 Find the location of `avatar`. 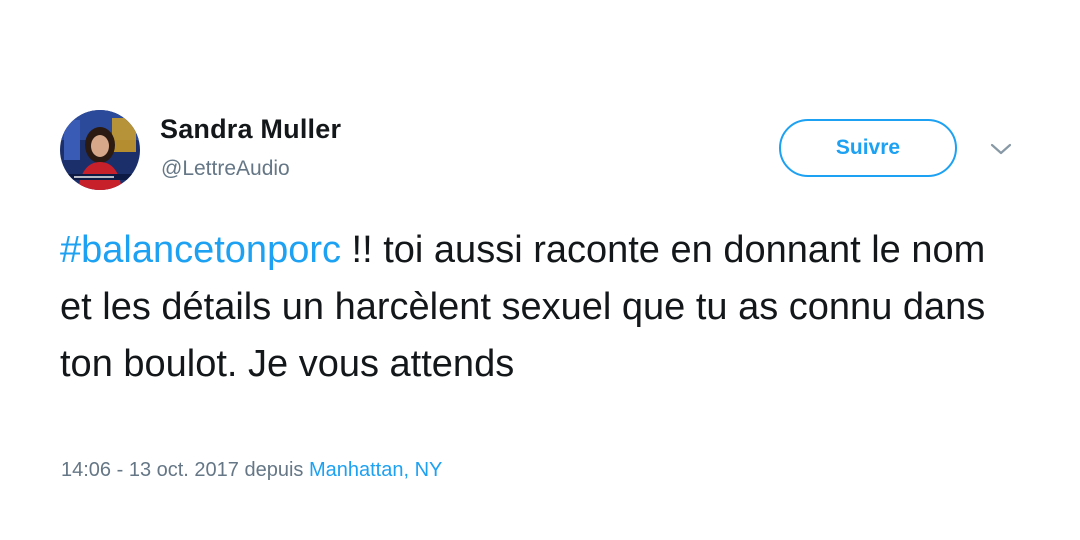

avatar is located at coordinates (100, 150).